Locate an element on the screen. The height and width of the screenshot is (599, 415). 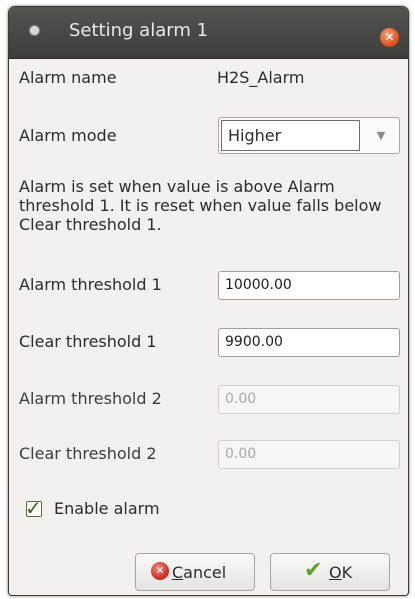
clear-threshold-2-label: Clear threshold 2 is located at coordinates (88, 453).